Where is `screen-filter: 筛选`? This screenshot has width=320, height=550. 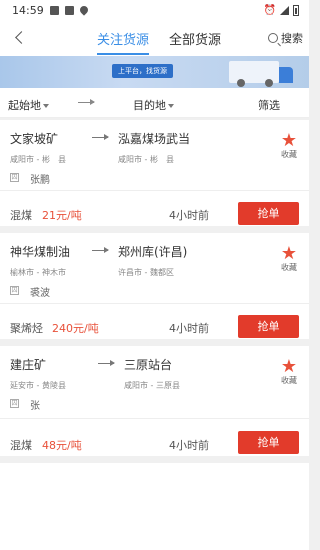
screen-filter: 筛选 is located at coordinates (269, 105).